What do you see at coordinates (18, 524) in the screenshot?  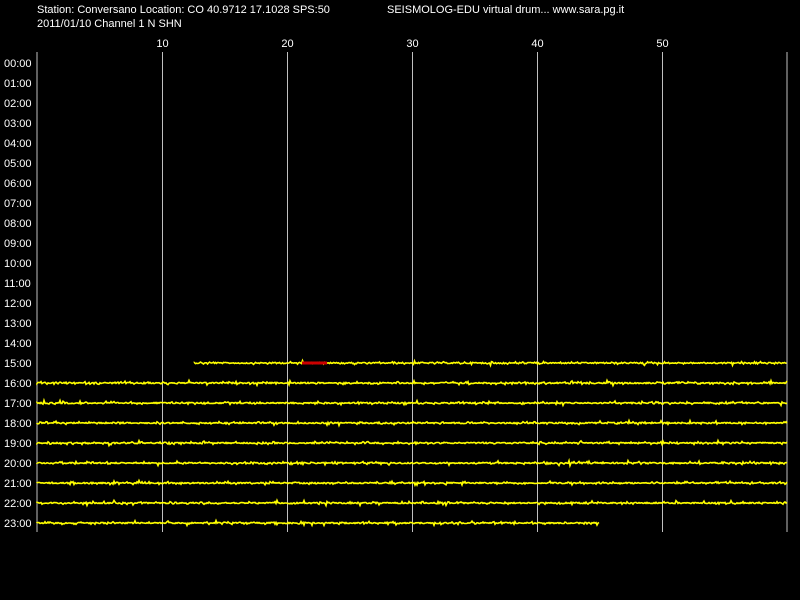 I see `y-tick-label-2300: 23:00` at bounding box center [18, 524].